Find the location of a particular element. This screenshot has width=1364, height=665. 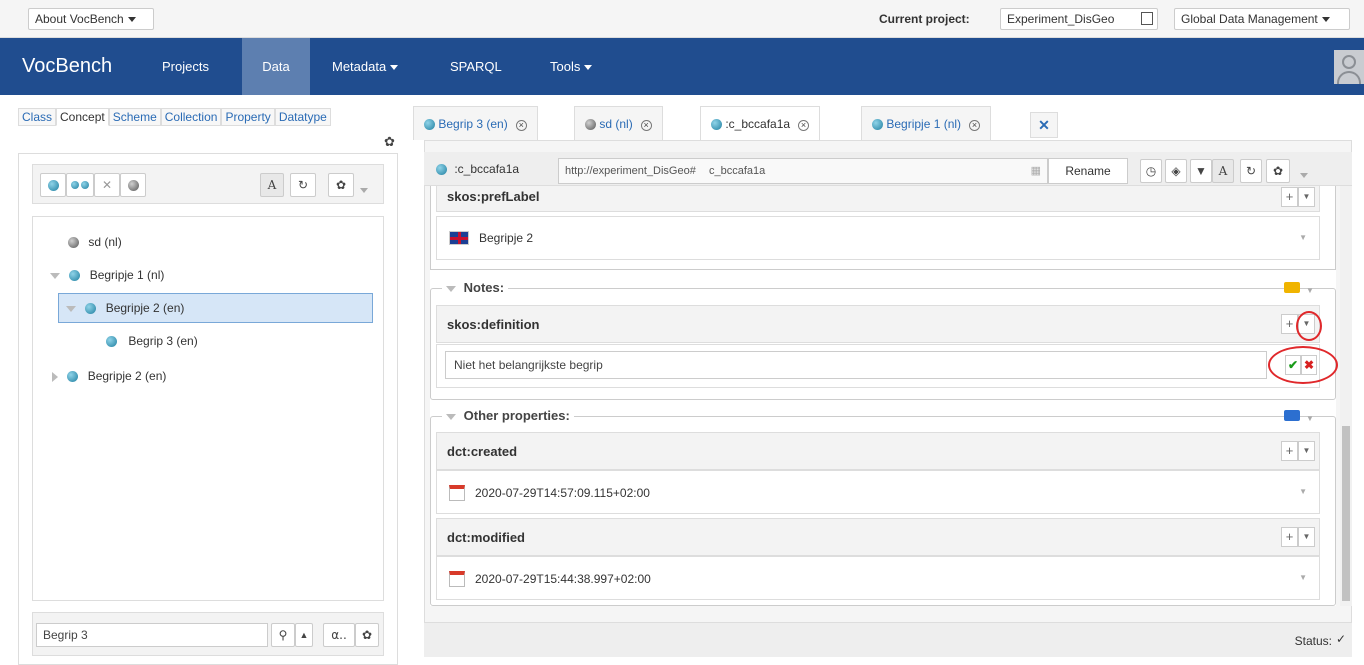

global-data-dropdown: Global Data Management is located at coordinates (1262, 19).